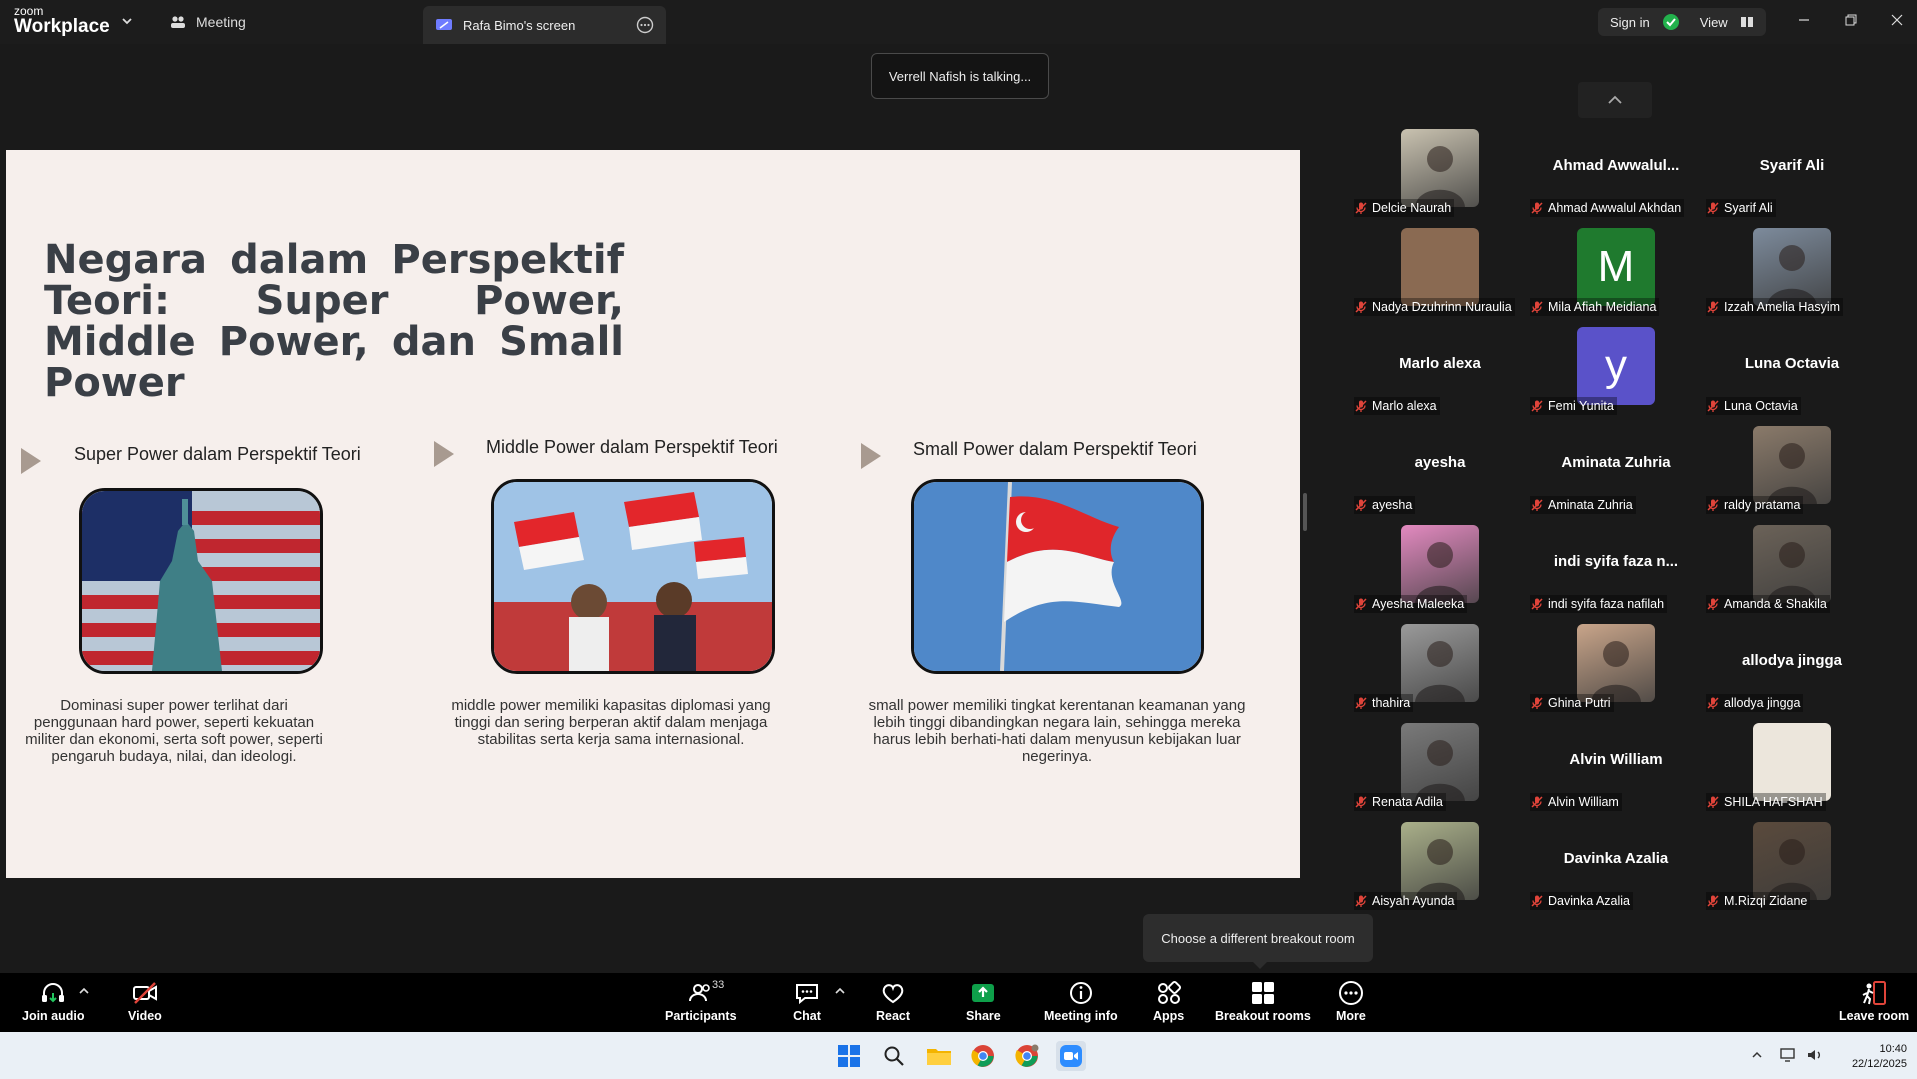  Describe the element at coordinates (1406, 901) in the screenshot. I see `participant-name-label: Aisyah Ayunda` at that location.